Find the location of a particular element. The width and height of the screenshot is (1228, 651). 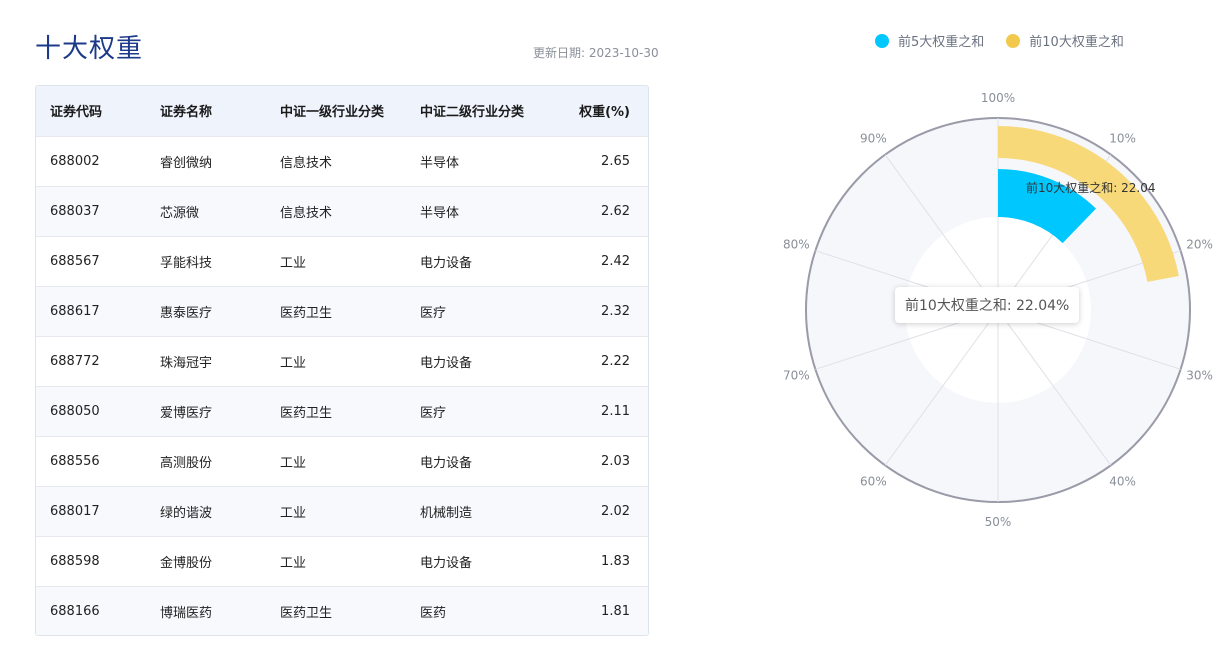

cell-name: 芯源微 is located at coordinates (180, 213).